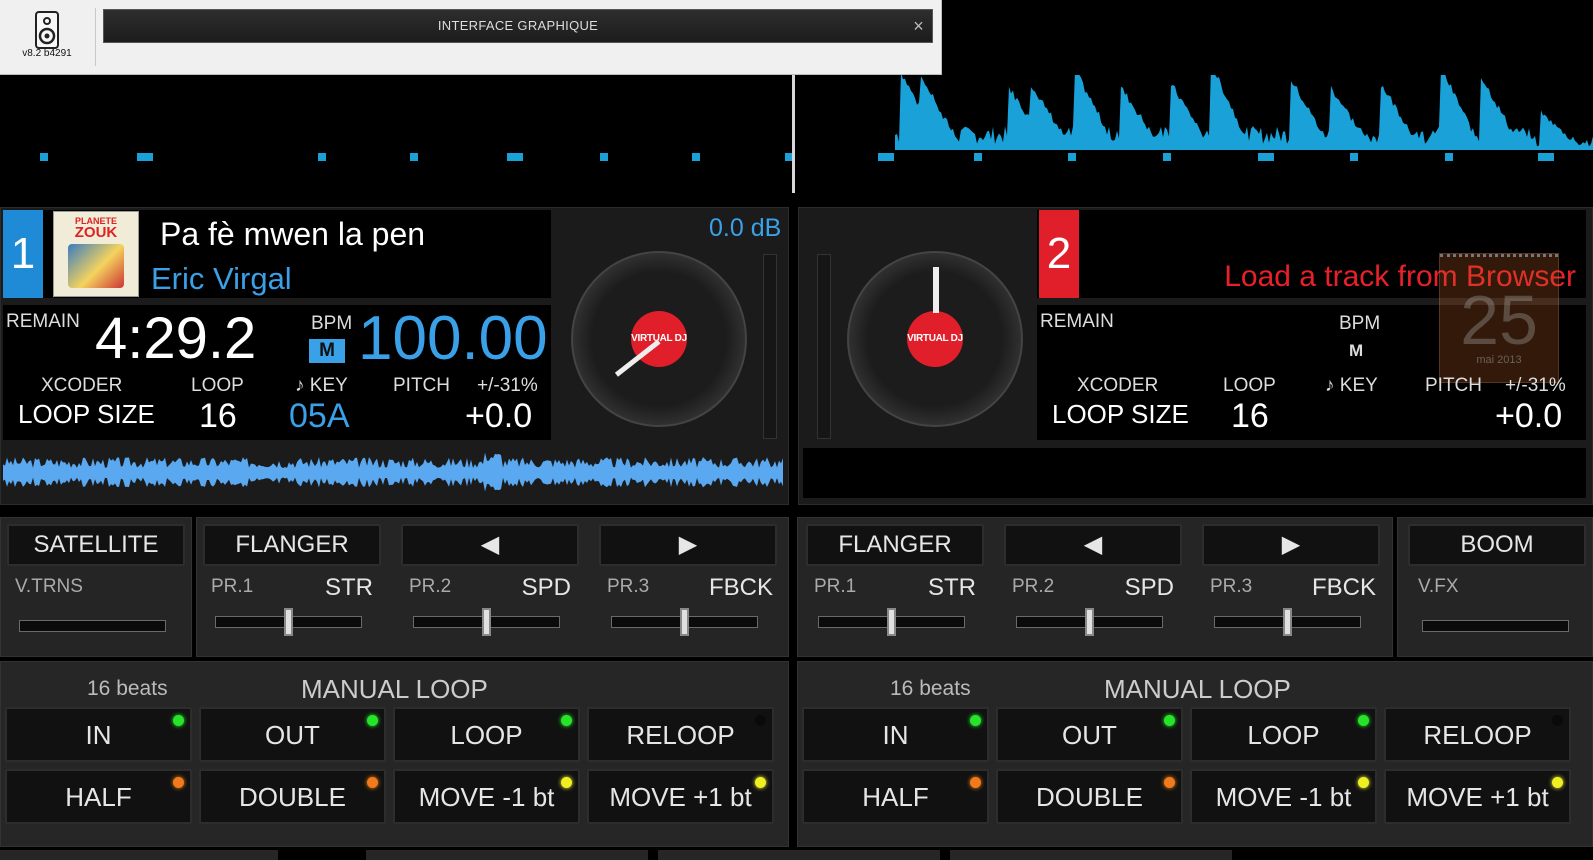 Image resolution: width=1593 pixels, height=860 pixels. I want to click on button-label: IN, so click(98, 735).